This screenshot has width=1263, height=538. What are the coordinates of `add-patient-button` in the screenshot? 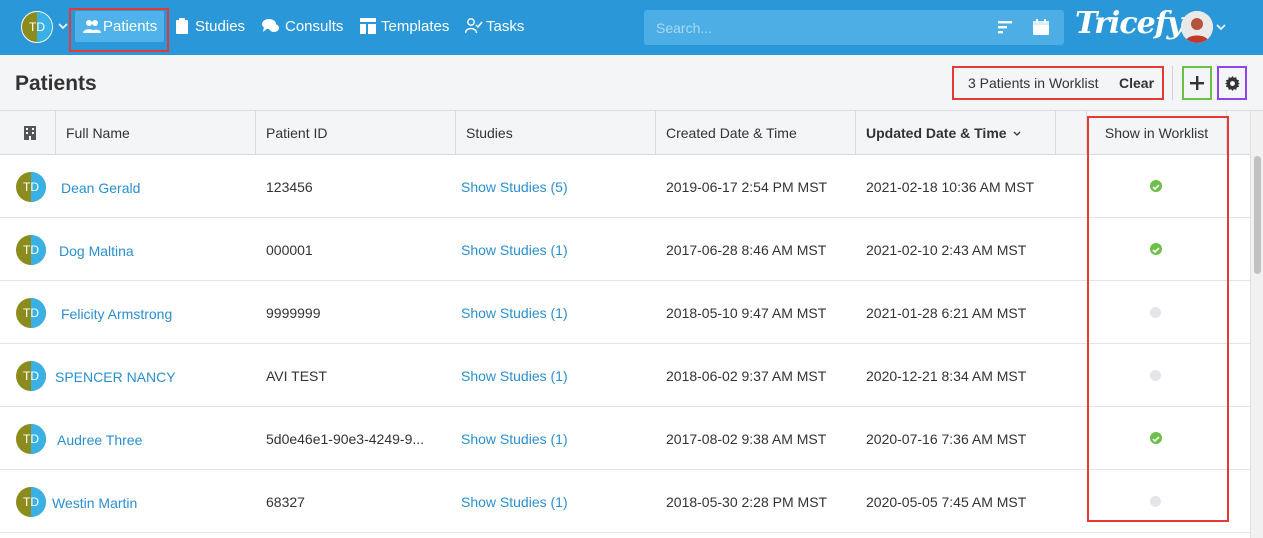 It's located at (1197, 83).